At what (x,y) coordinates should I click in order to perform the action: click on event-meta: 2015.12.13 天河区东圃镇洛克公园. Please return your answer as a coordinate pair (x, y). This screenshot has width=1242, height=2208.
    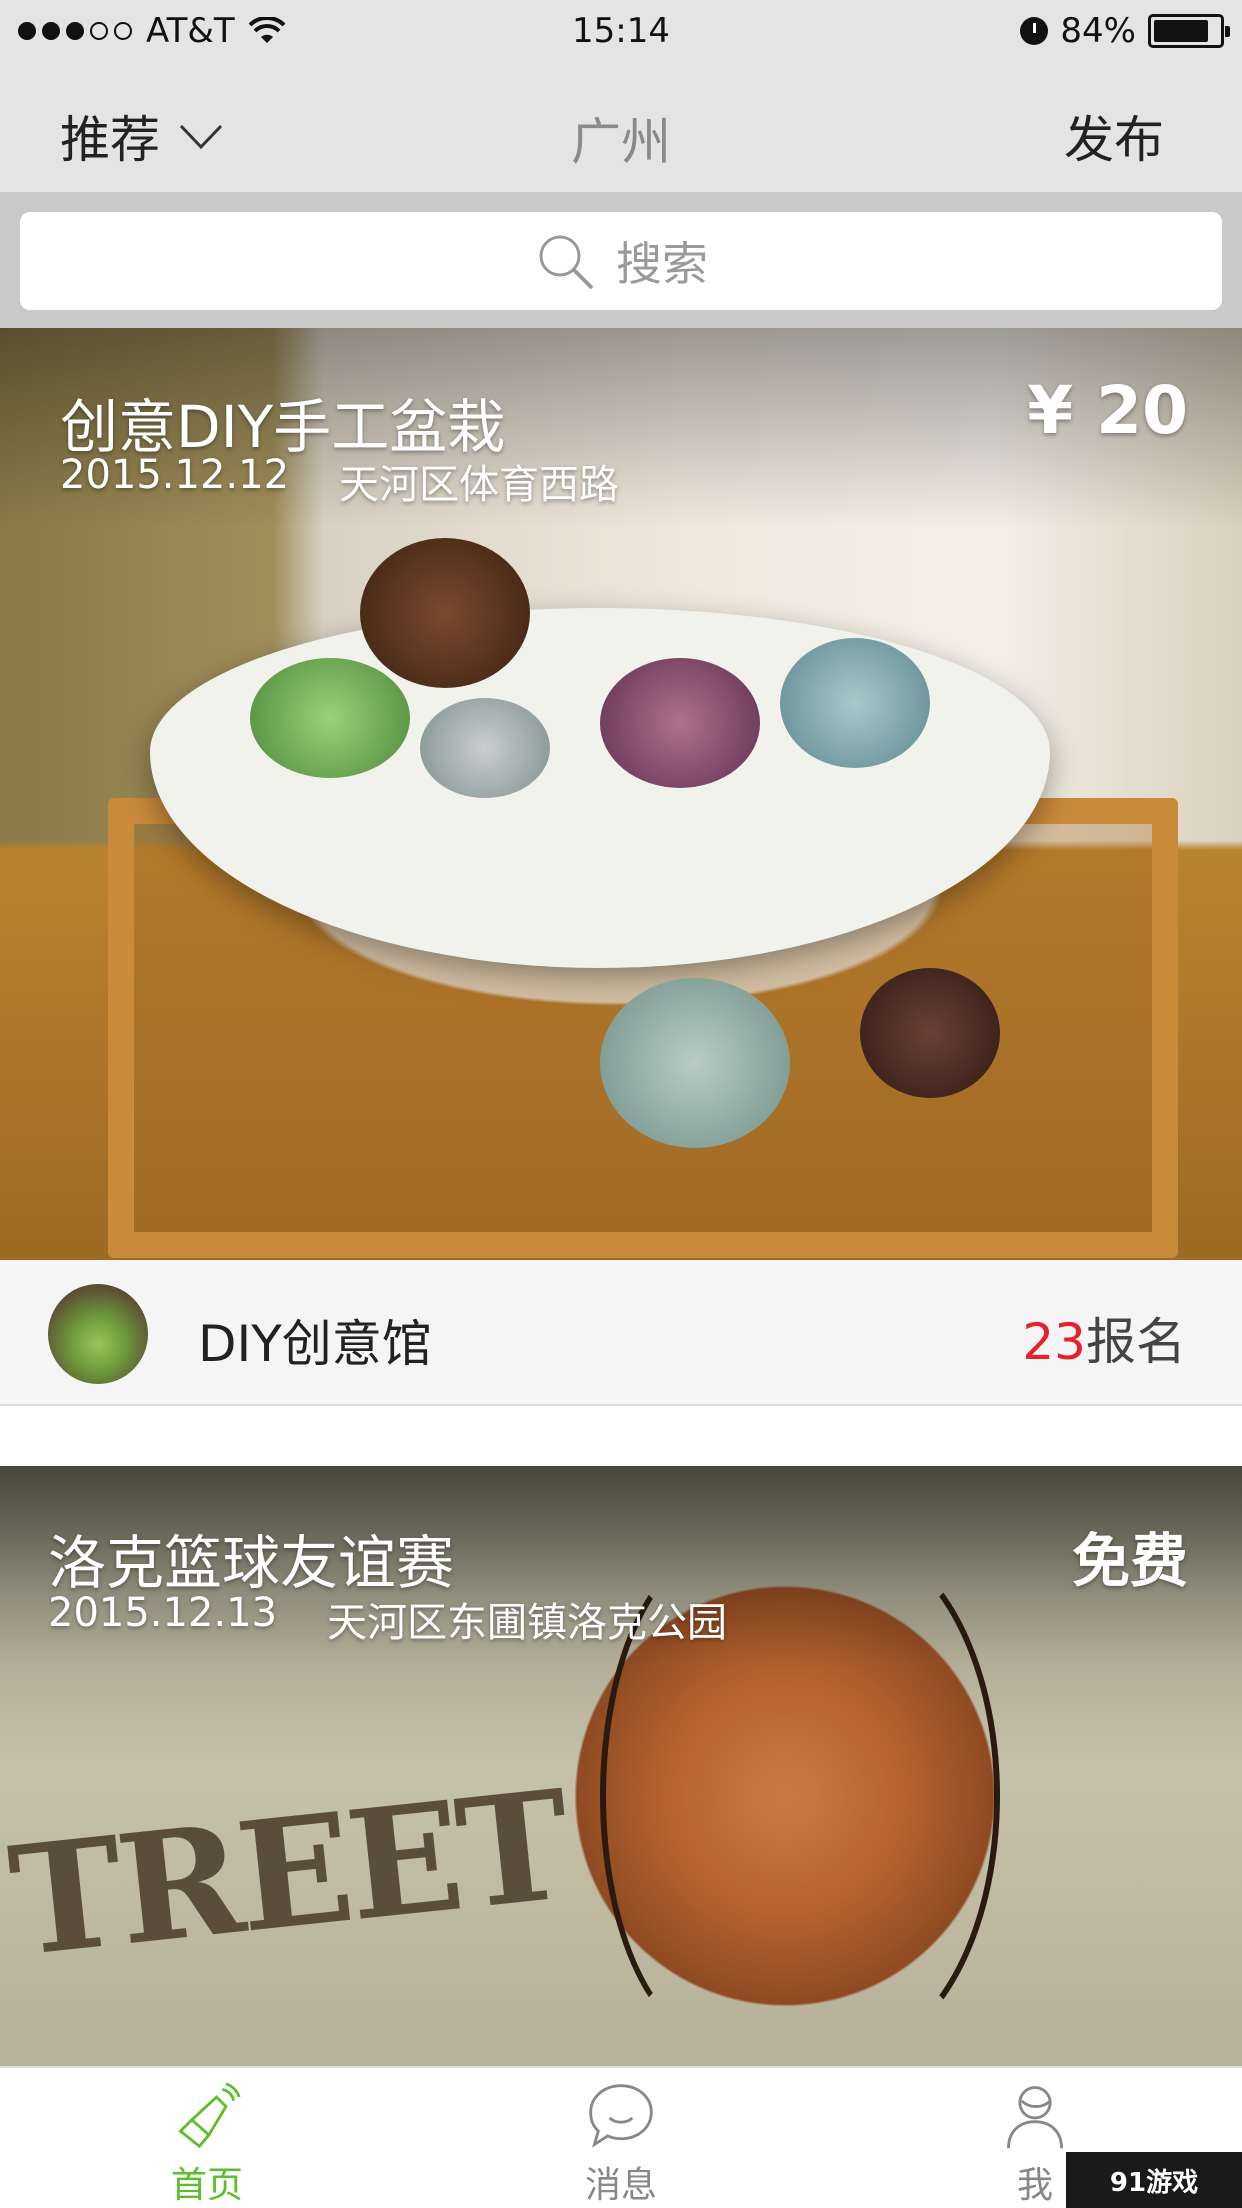
    Looking at the image, I should click on (387, 1619).